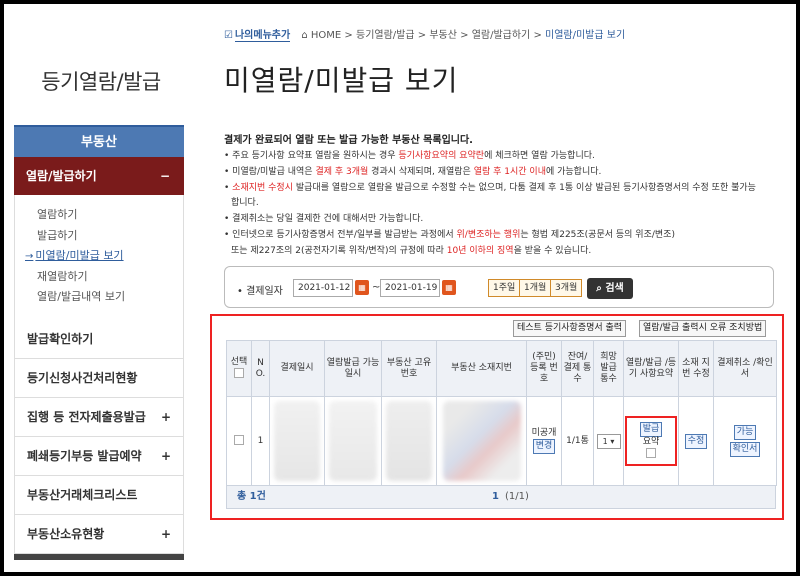 The width and height of the screenshot is (800, 576). I want to click on error-fix-button: 열람/발급 출력시 오류 조치방법, so click(703, 328).